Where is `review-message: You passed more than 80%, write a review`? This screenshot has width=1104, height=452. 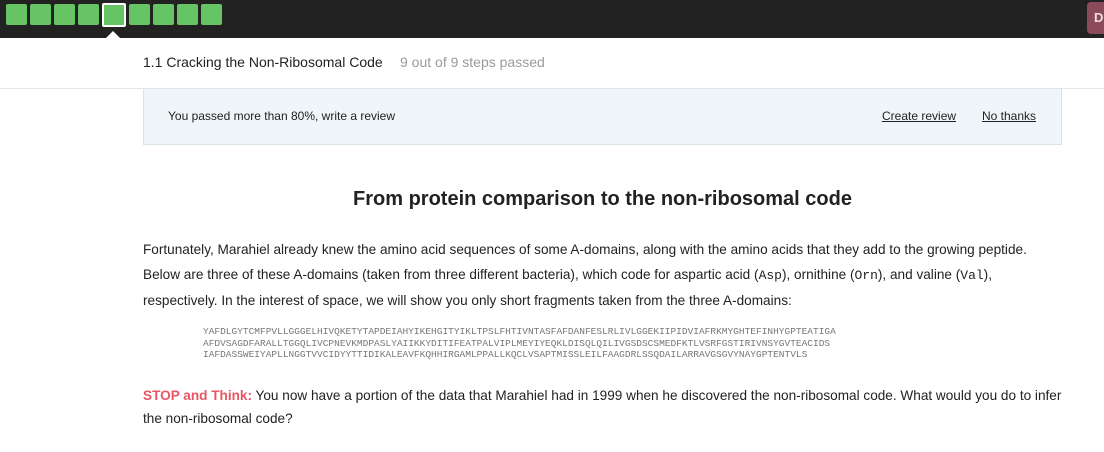
review-message: You passed more than 80%, write a review is located at coordinates (282, 116).